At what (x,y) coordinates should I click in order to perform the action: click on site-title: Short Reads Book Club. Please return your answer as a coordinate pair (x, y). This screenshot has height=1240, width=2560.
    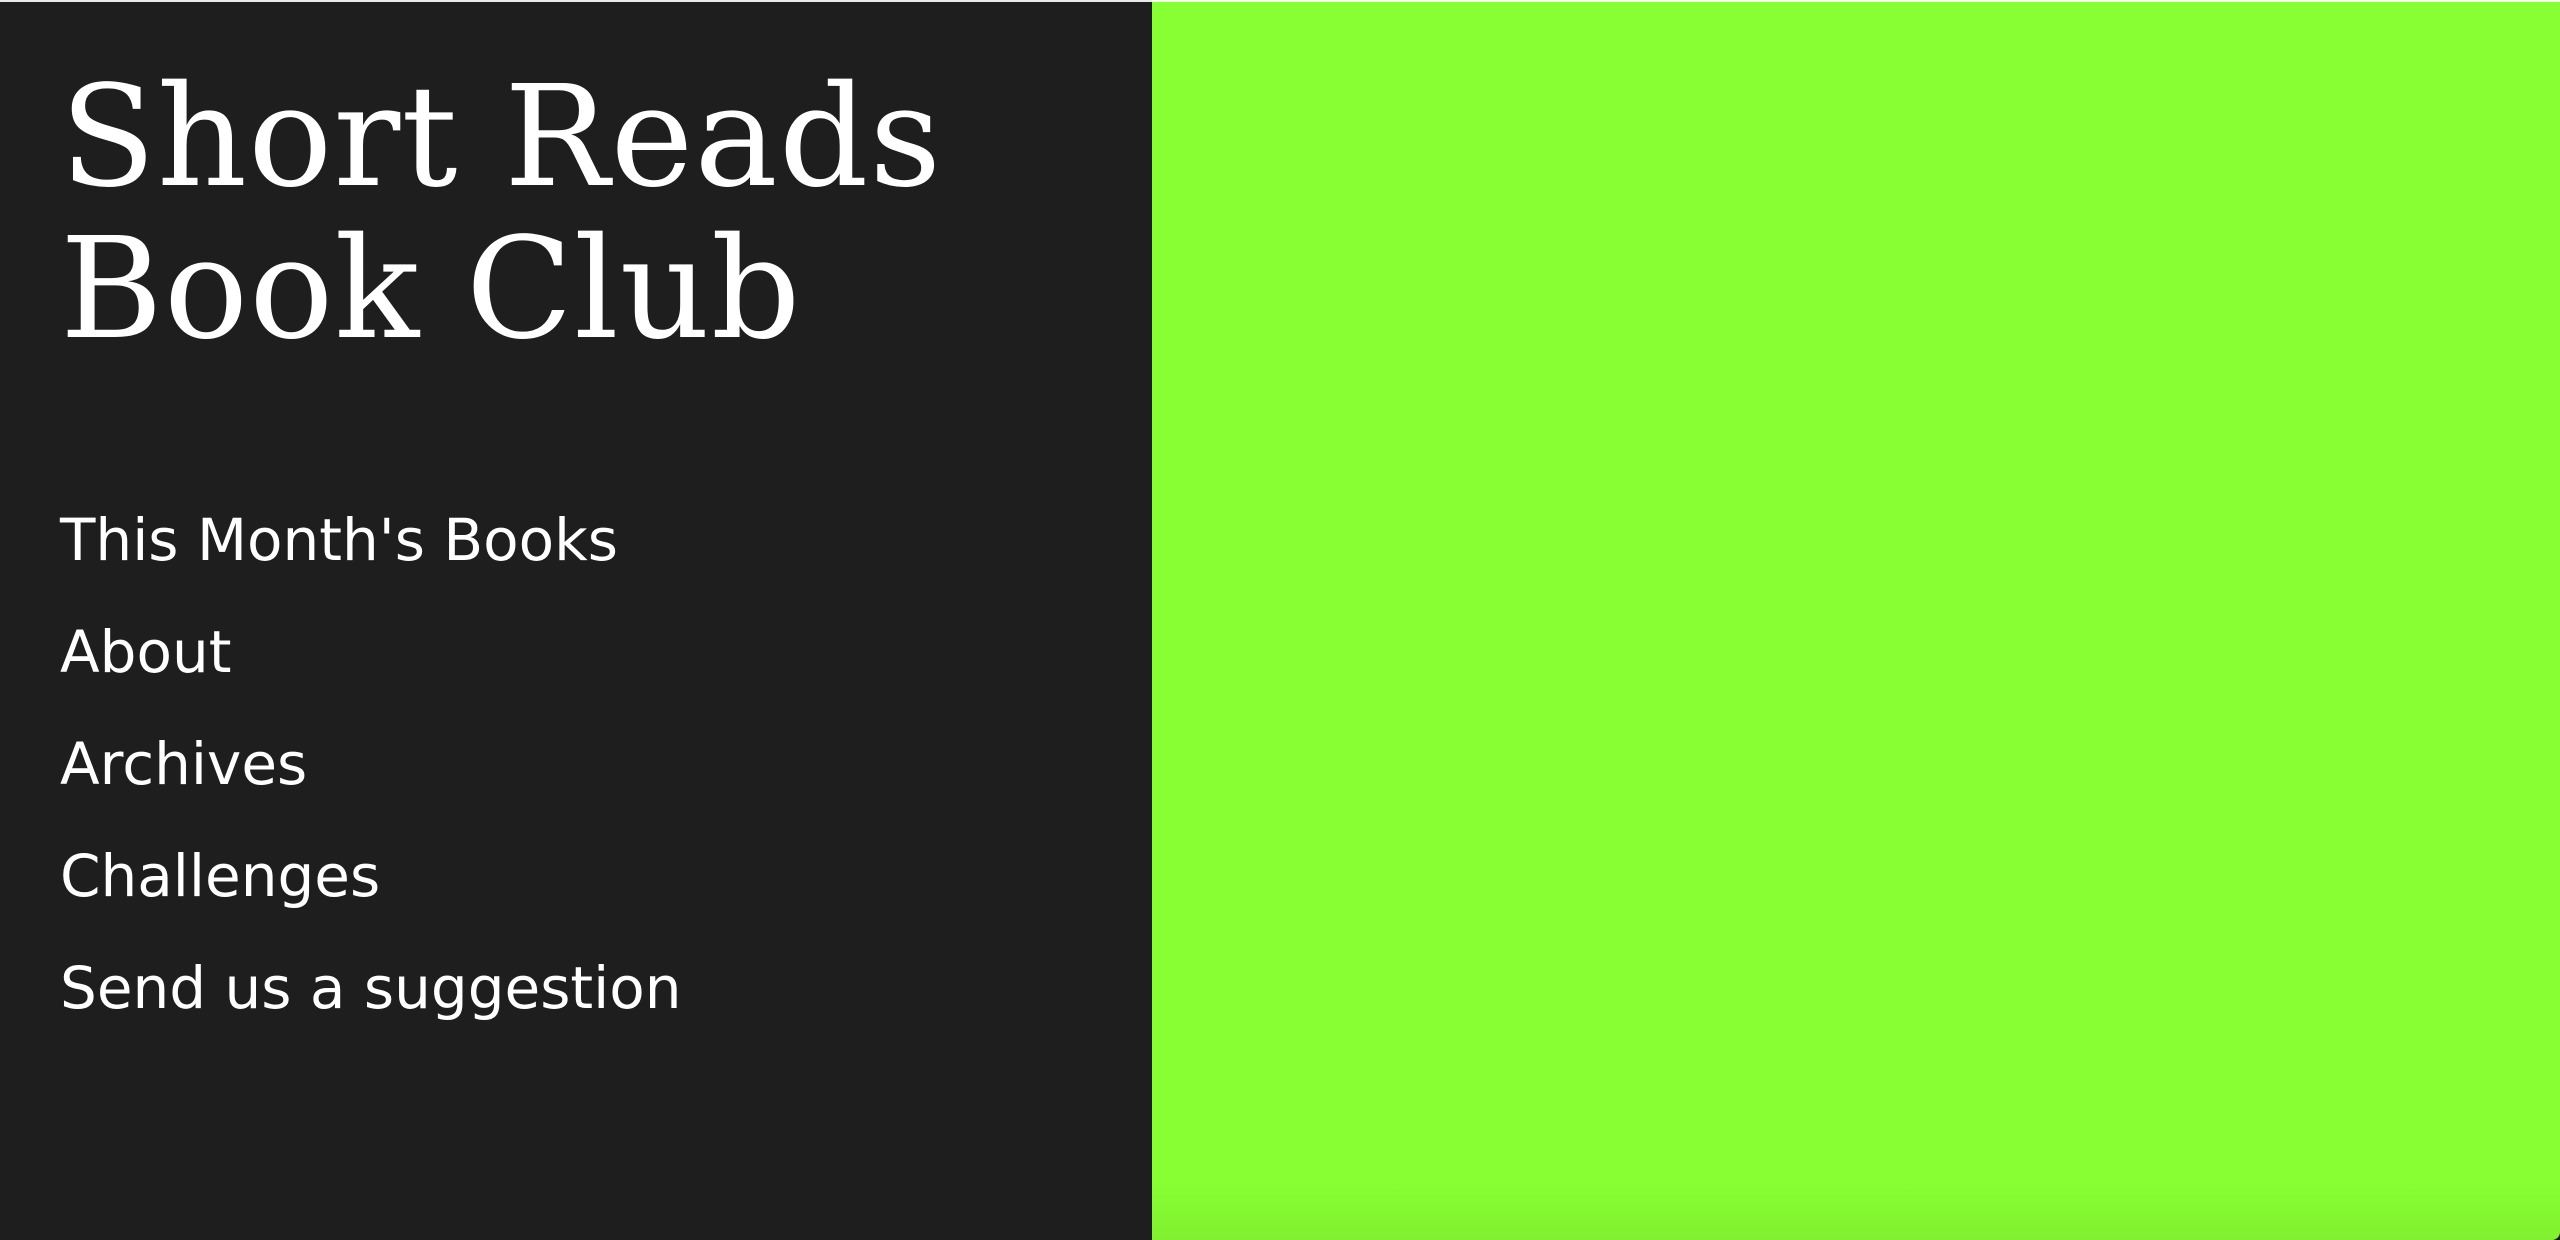
    Looking at the image, I should click on (590, 214).